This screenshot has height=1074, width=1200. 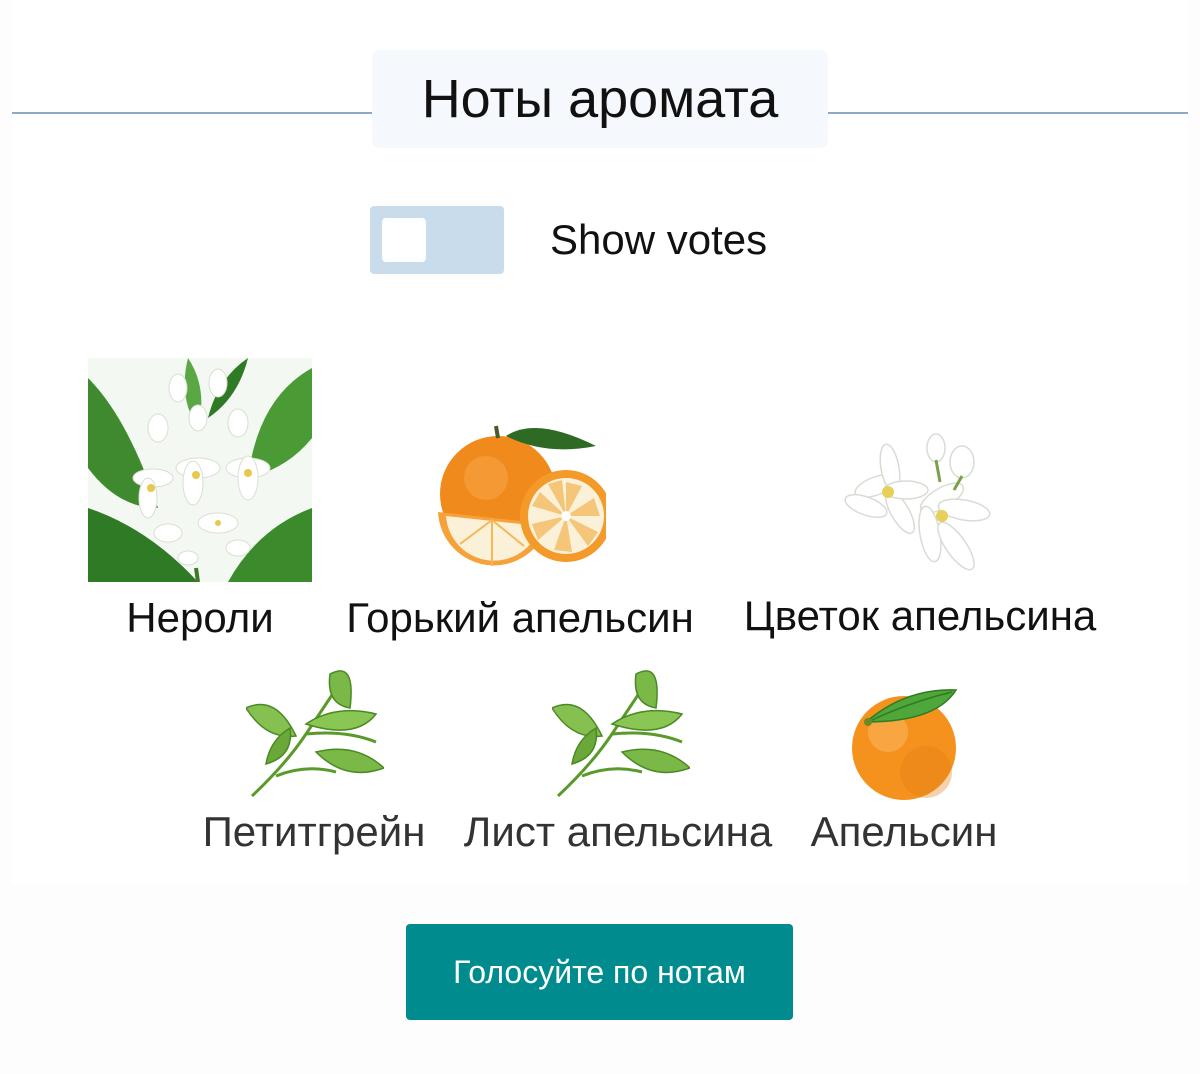 I want to click on header-divider-right, so click(x=1008, y=113).